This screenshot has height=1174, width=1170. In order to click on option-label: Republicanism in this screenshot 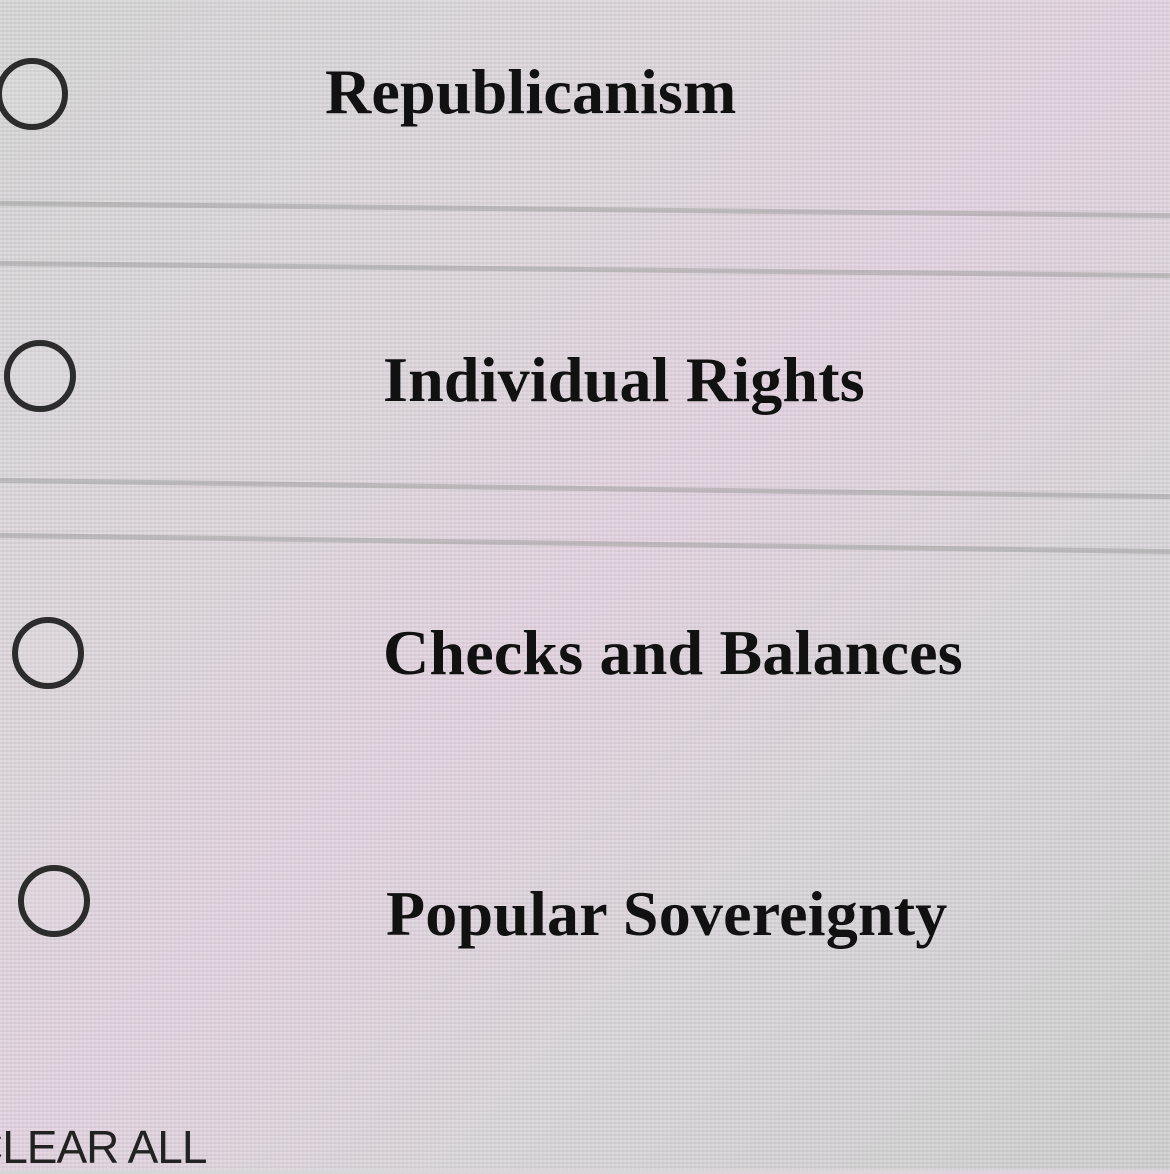, I will do `click(531, 91)`.